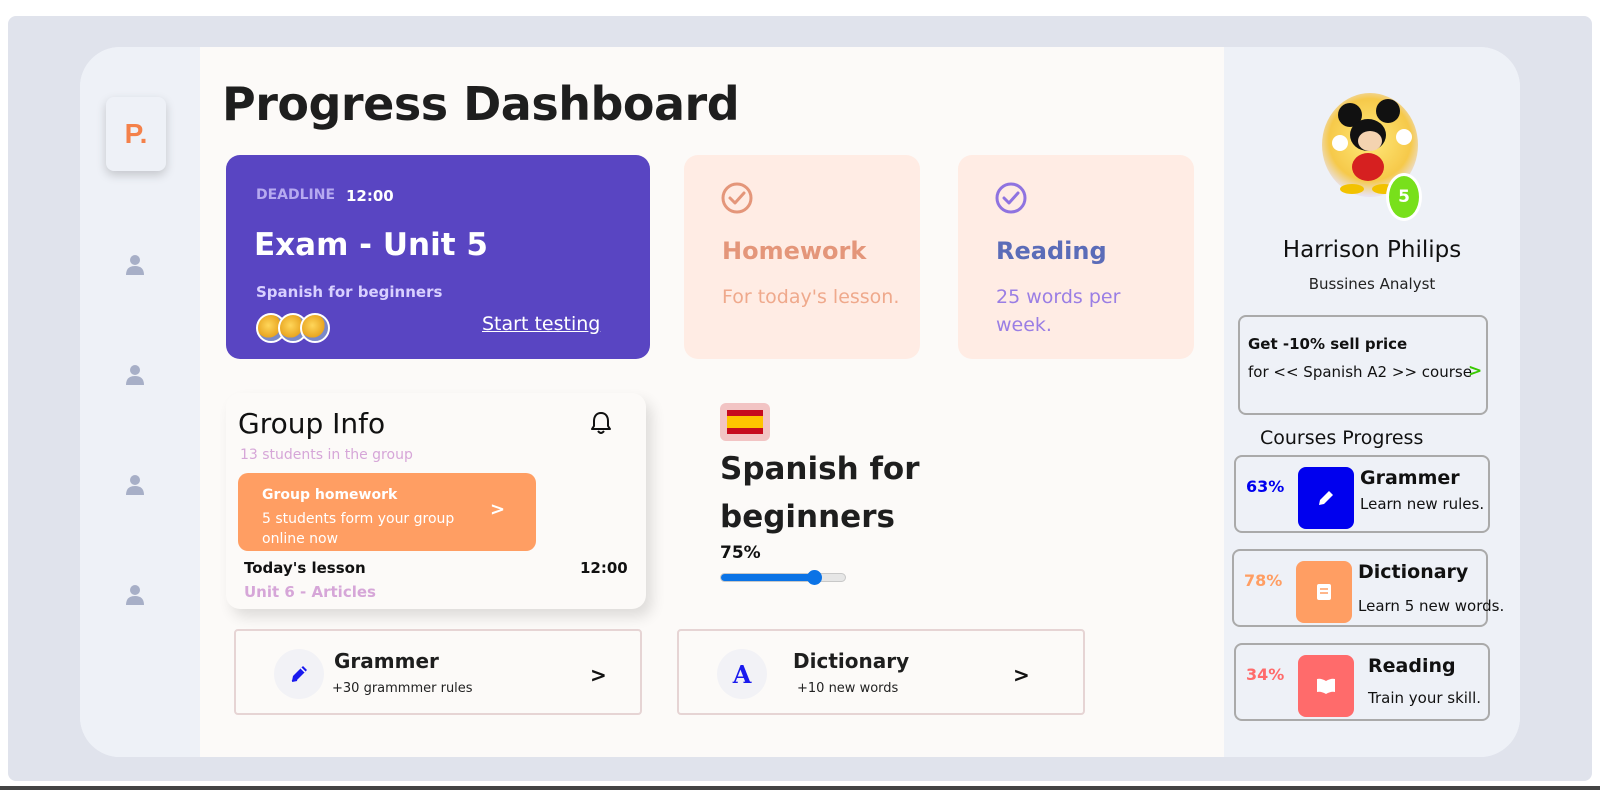  Describe the element at coordinates (136, 134) in the screenshot. I see `logo: P.` at that location.